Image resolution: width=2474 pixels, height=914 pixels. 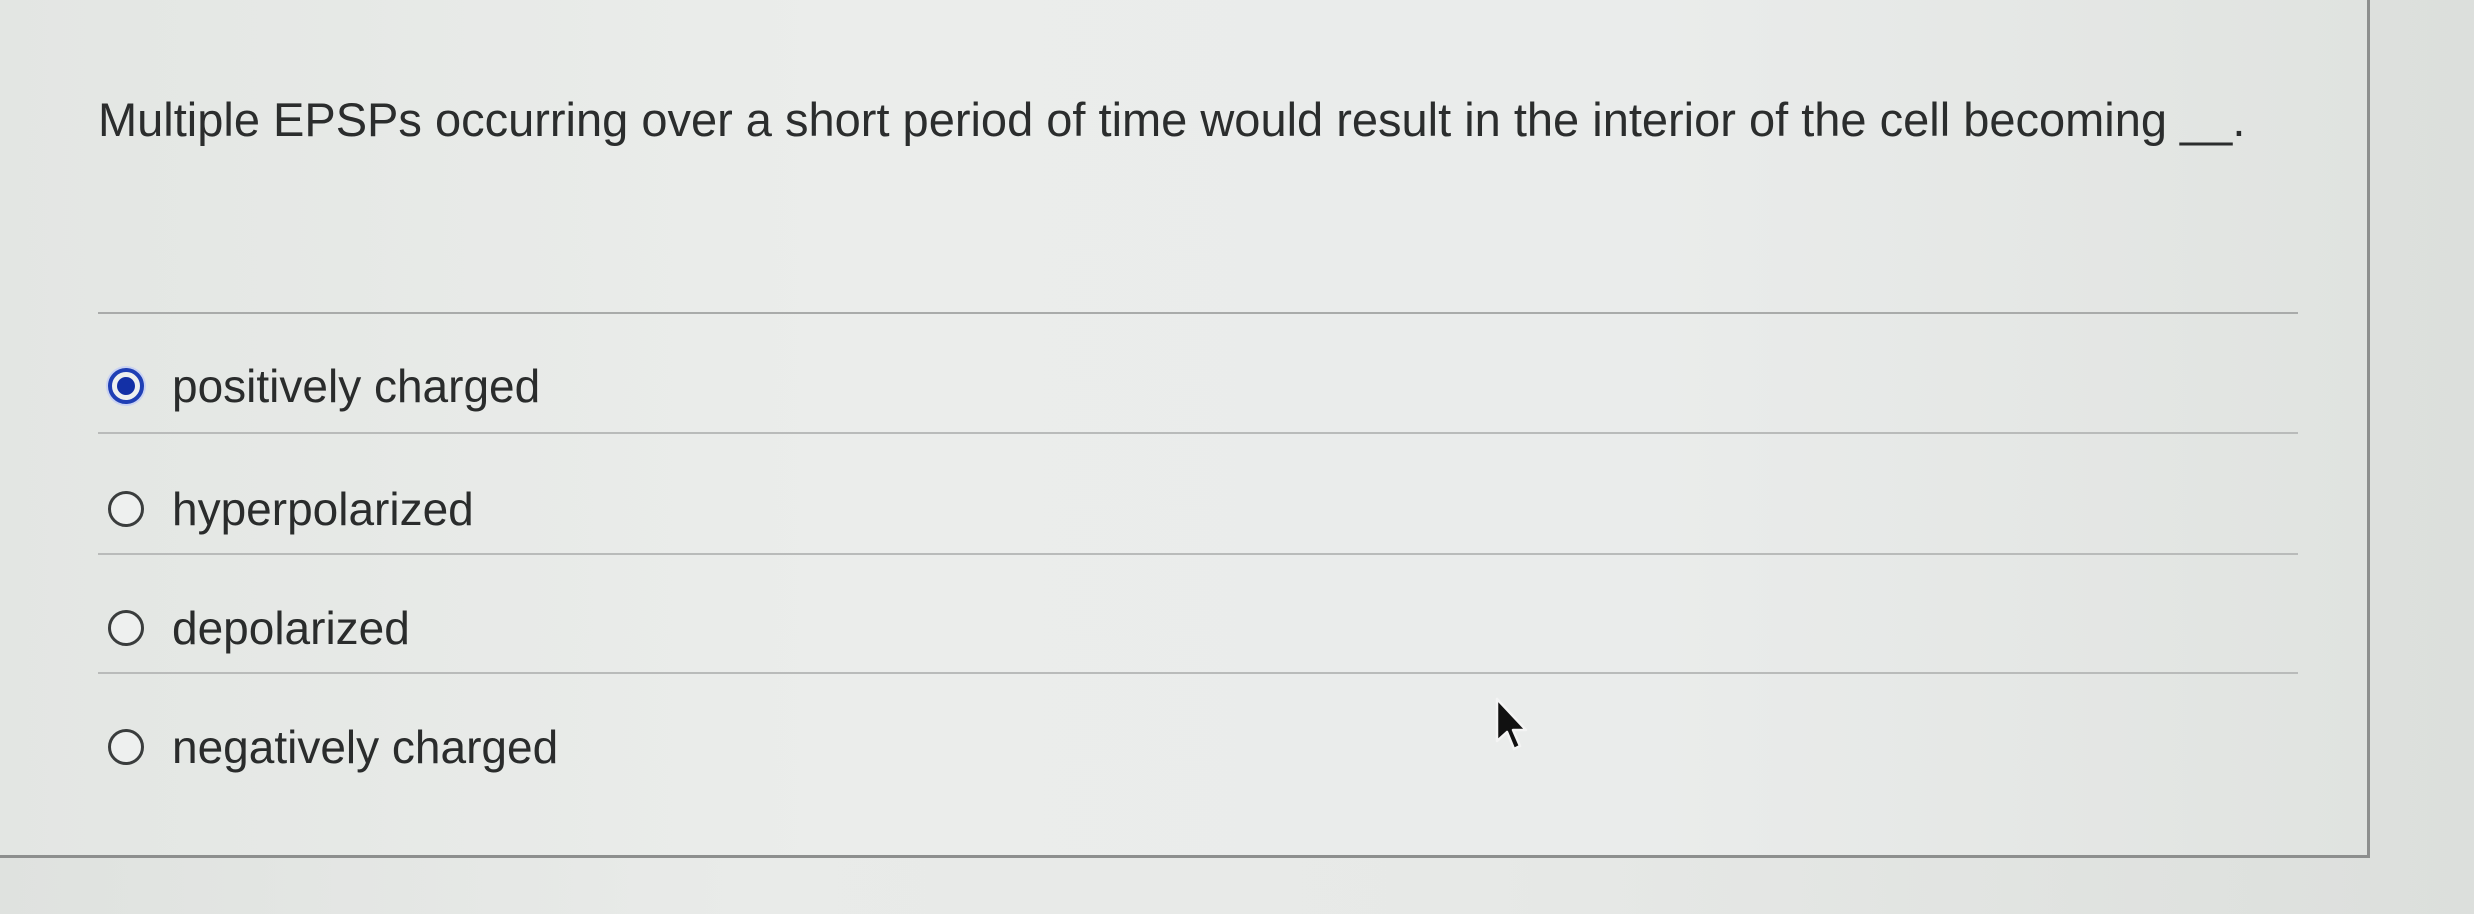 What do you see at coordinates (291, 628) in the screenshot?
I see `option-label: depolarized` at bounding box center [291, 628].